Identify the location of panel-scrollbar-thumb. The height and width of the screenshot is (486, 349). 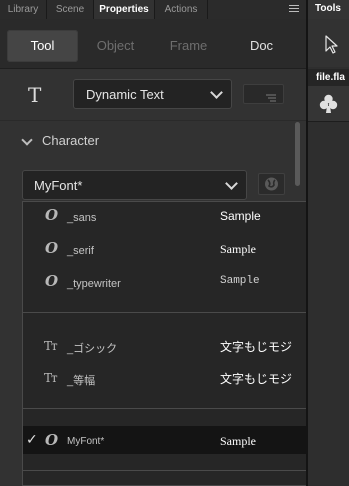
(297, 154).